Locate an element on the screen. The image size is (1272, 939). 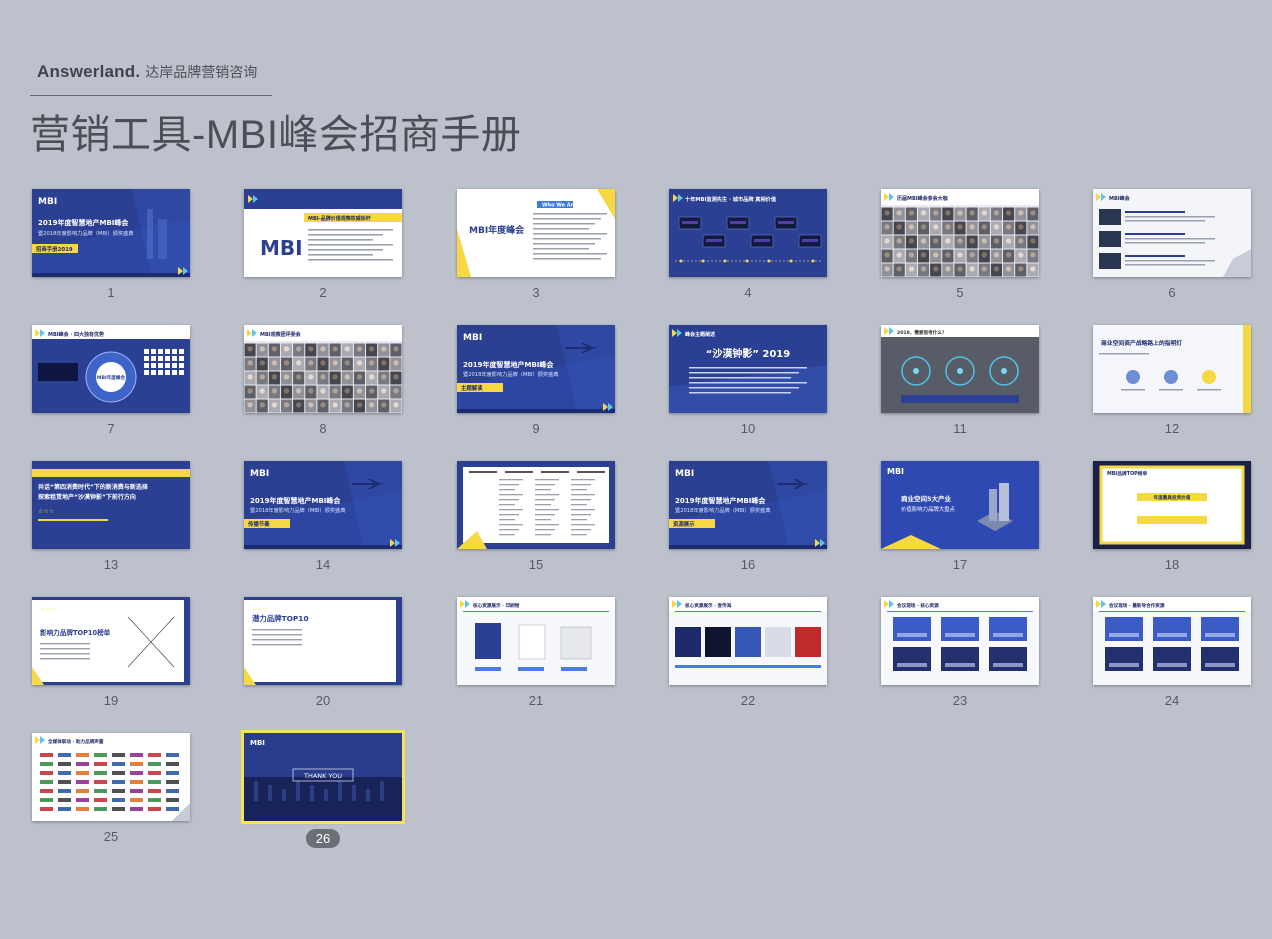
slide-preview: Who We Are MBI年度峰会 is located at coordinates (536, 233).